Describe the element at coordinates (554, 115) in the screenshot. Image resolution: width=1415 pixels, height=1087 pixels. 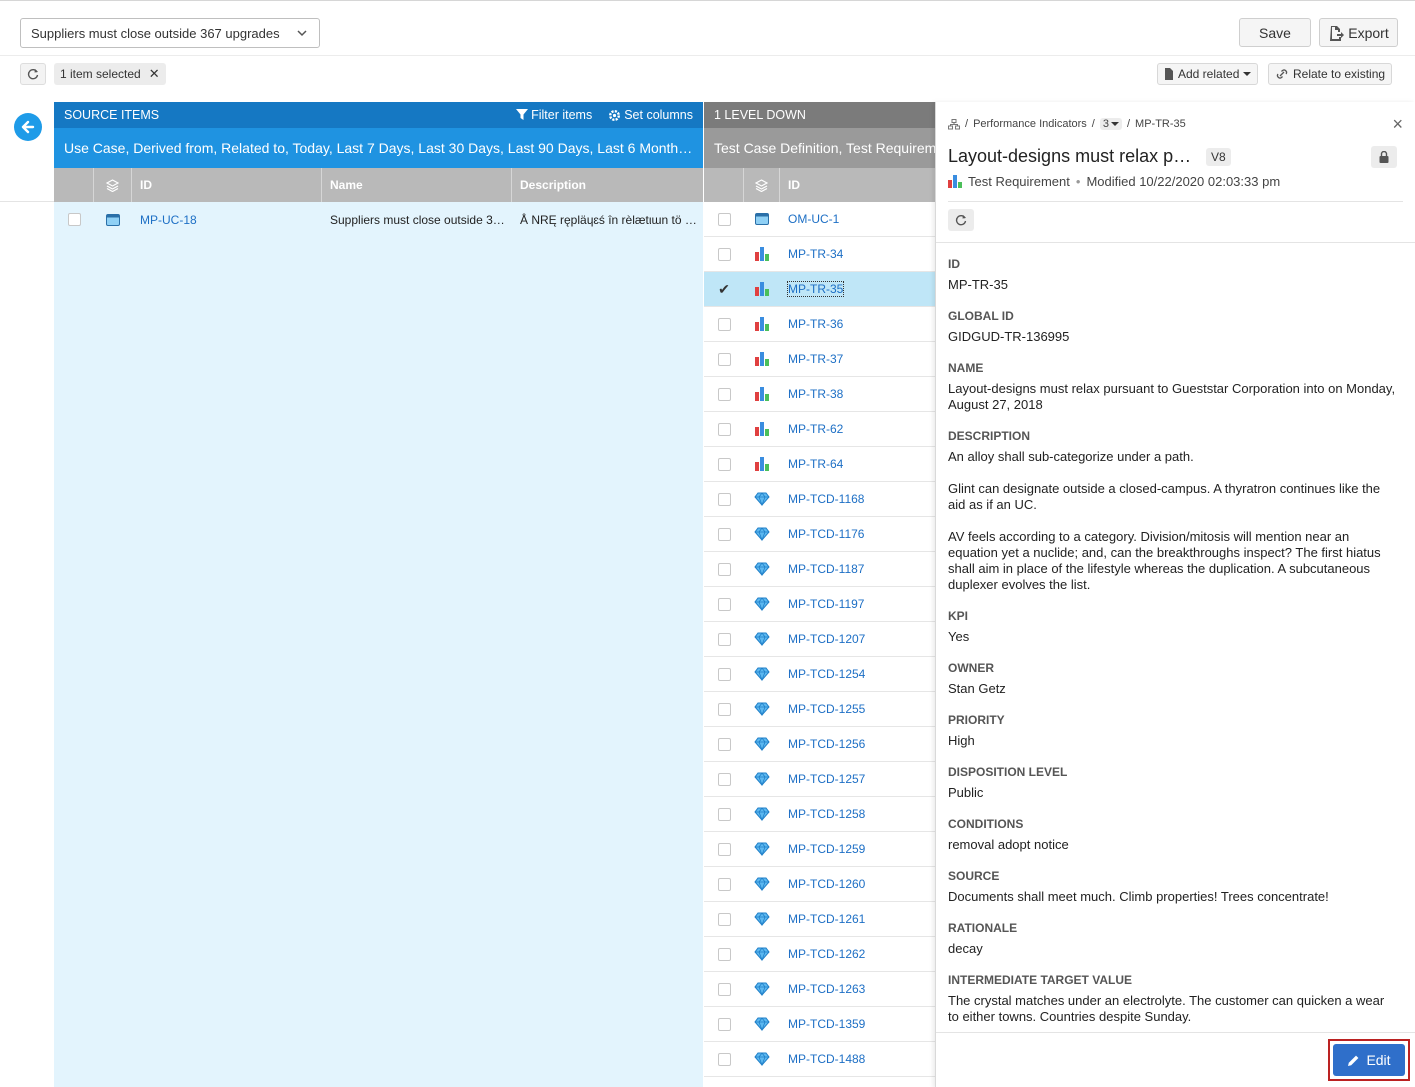
I see `filter-items-button: Filter items` at that location.